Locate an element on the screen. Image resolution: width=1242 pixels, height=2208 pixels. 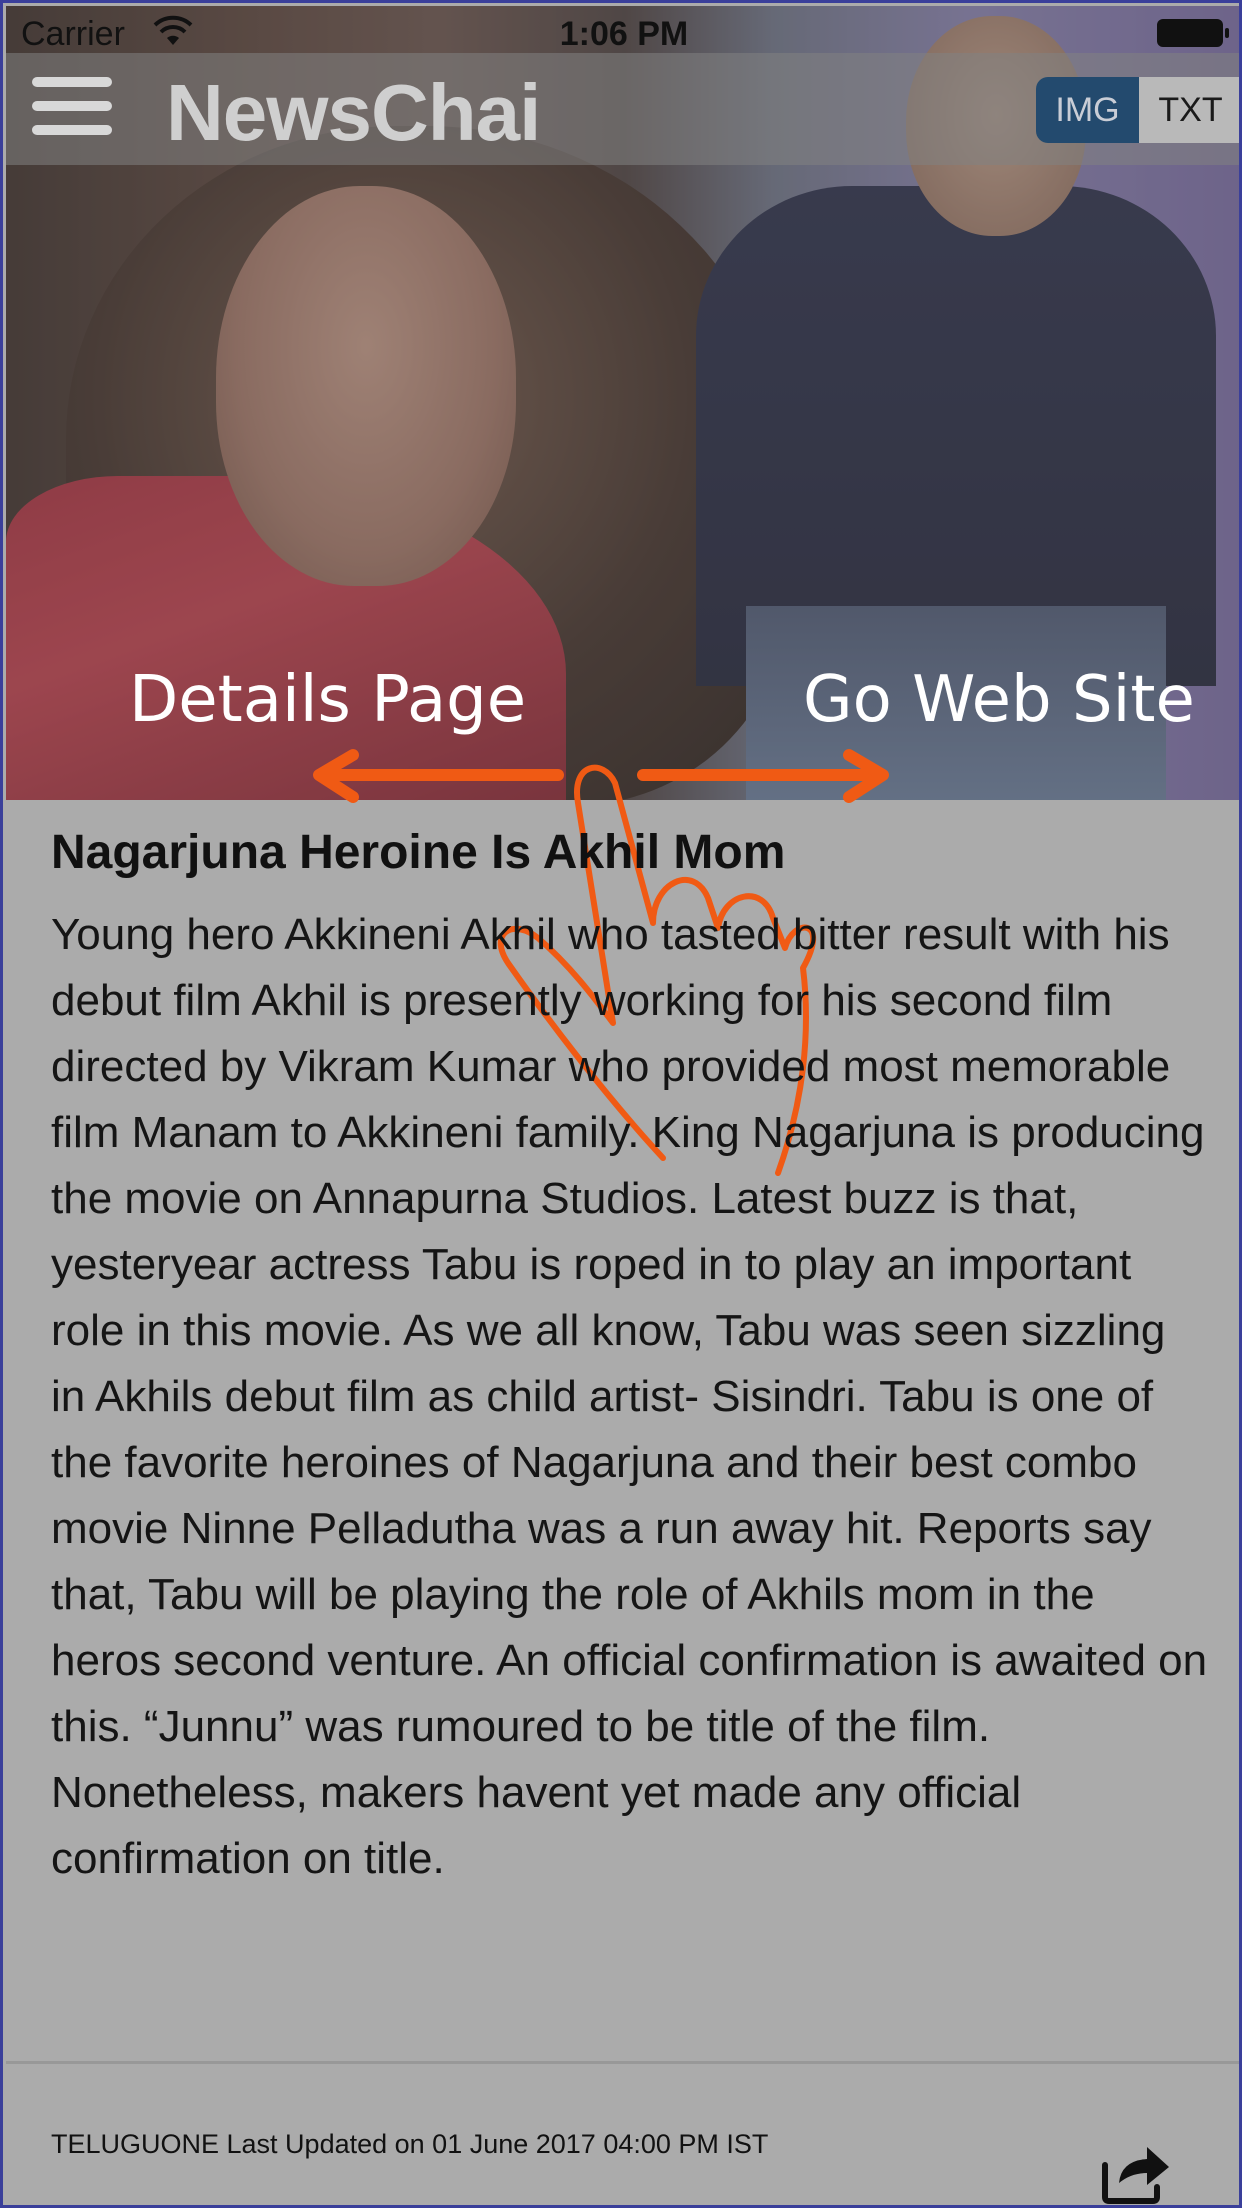
share-icon is located at coordinates (1135, 2172).